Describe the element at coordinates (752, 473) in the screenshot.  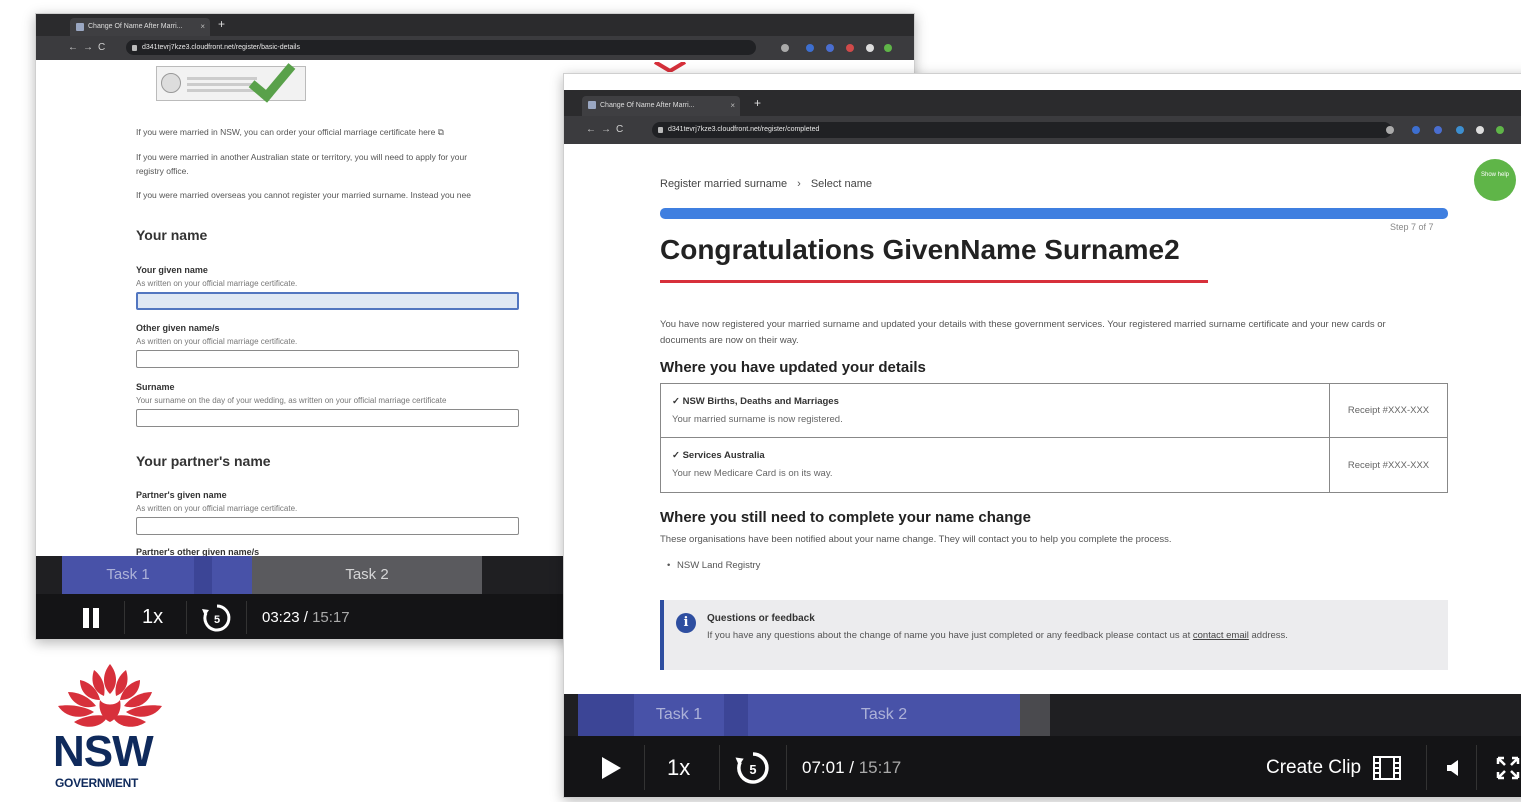
I see `service-detail: Your new Medicare Card is on its way.` at that location.